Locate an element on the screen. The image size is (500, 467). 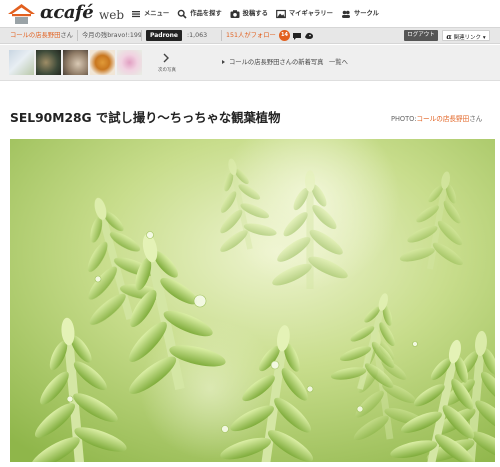
padrone-score: :1,063 is located at coordinates (197, 35).